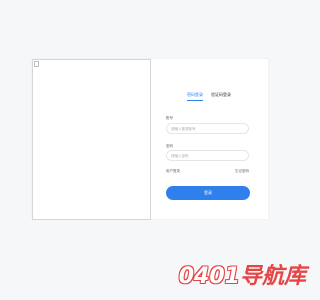  I want to click on form-links: 用户登录 忘记密码, so click(207, 171).